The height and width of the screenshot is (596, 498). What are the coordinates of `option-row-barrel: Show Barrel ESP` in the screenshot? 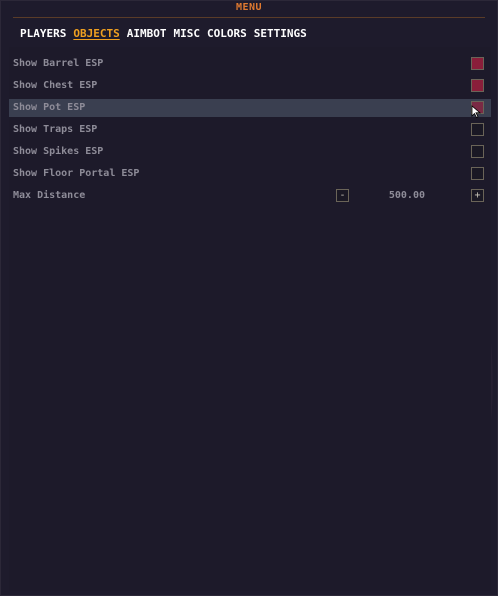 It's located at (250, 64).